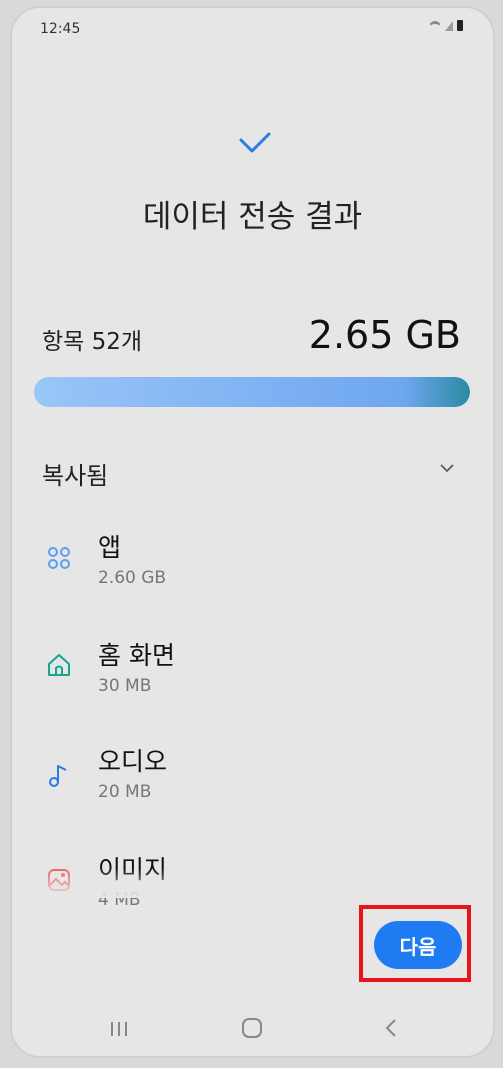 This screenshot has width=503, height=1068. I want to click on status-time: 12:45, so click(60, 29).